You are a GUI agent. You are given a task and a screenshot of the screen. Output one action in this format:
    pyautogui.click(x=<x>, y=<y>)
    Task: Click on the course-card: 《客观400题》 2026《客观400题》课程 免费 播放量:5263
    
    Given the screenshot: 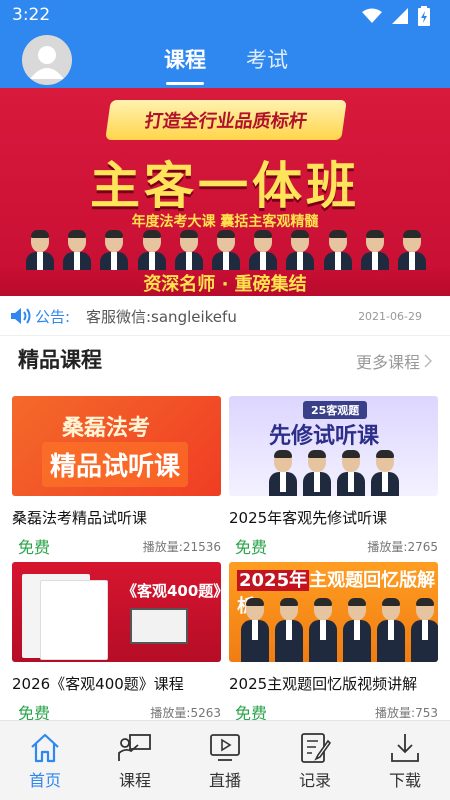 What is the action you would take?
    pyautogui.click(x=116, y=642)
    